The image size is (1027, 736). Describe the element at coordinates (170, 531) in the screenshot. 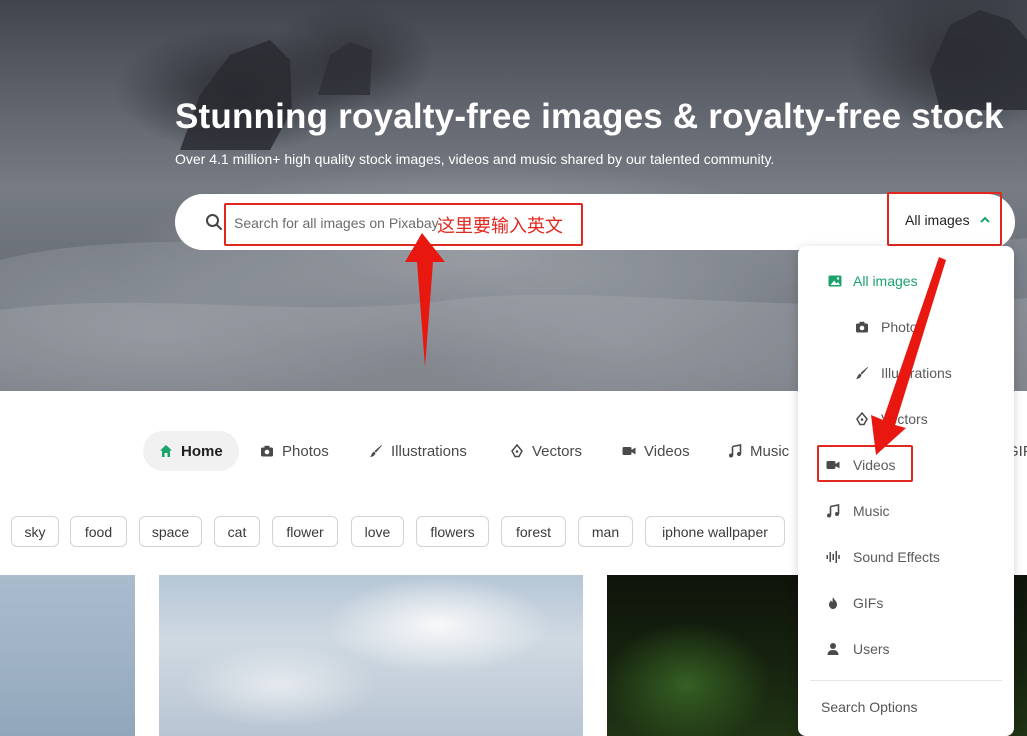

I see `tag-chip: space` at that location.